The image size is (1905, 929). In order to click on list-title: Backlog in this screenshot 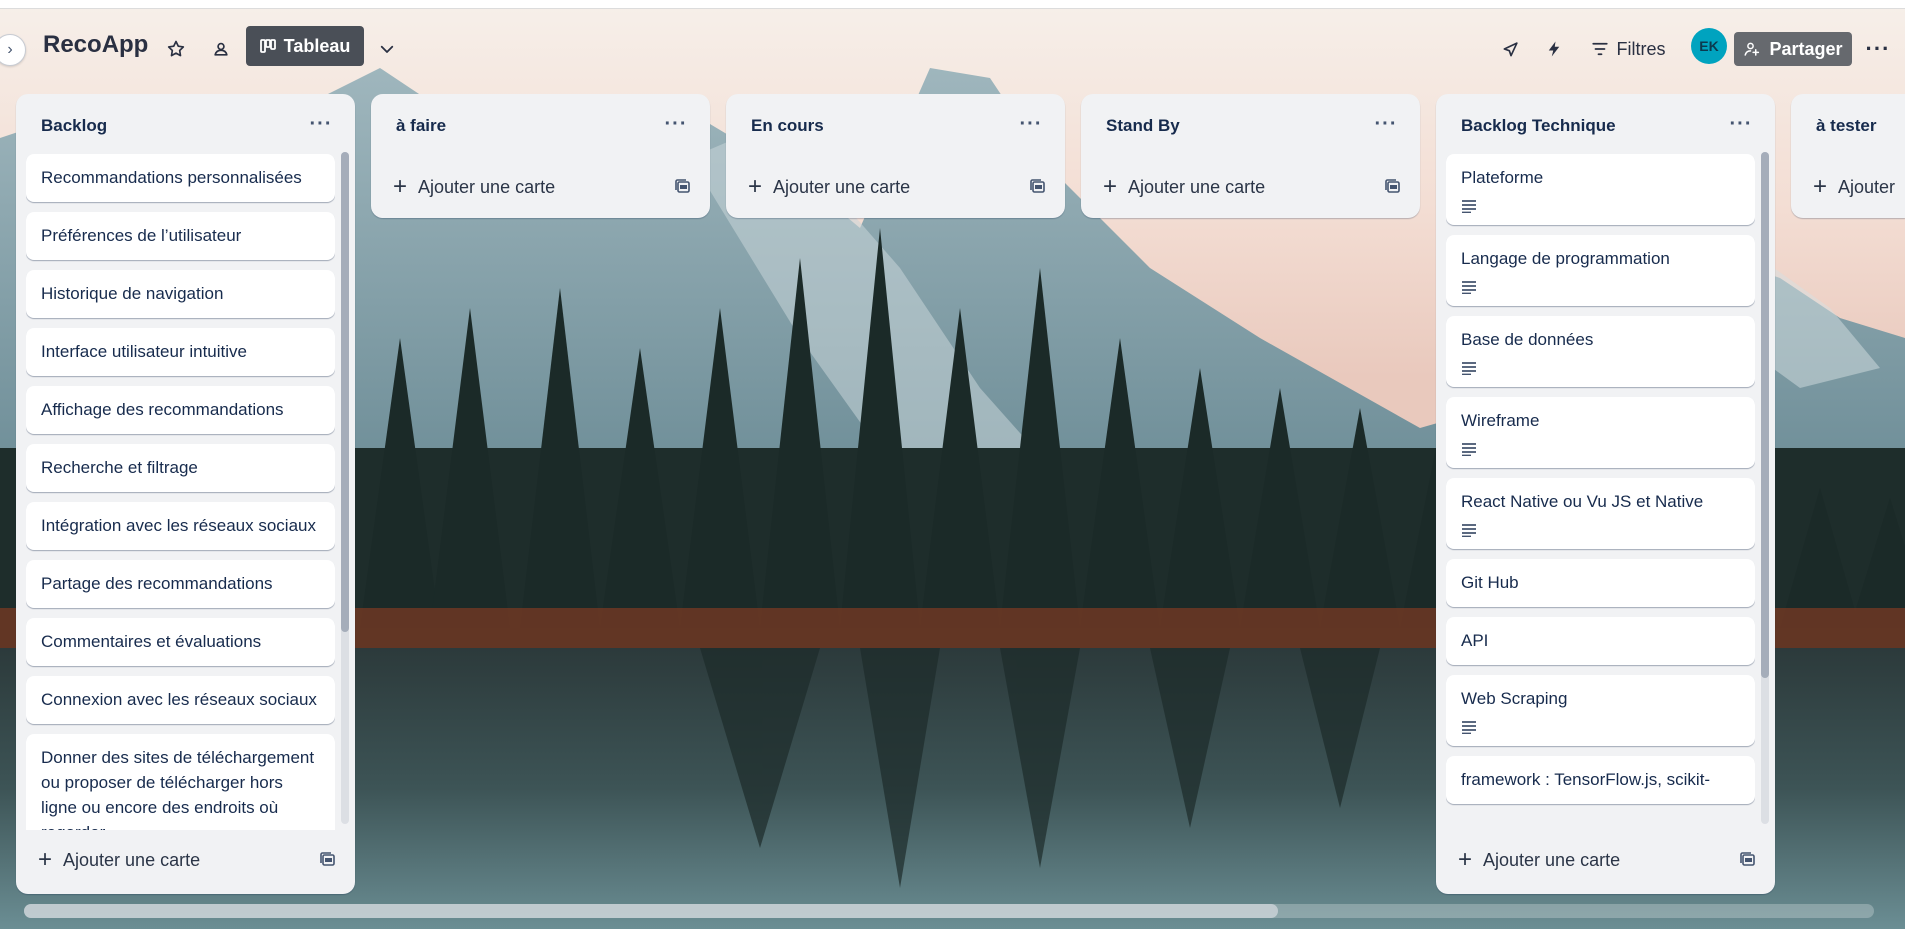, I will do `click(74, 126)`.